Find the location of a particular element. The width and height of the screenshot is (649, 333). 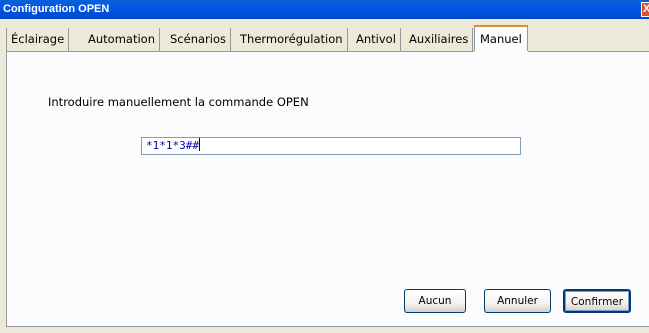

tab-auxiliaires: Auxiliaires is located at coordinates (439, 39).